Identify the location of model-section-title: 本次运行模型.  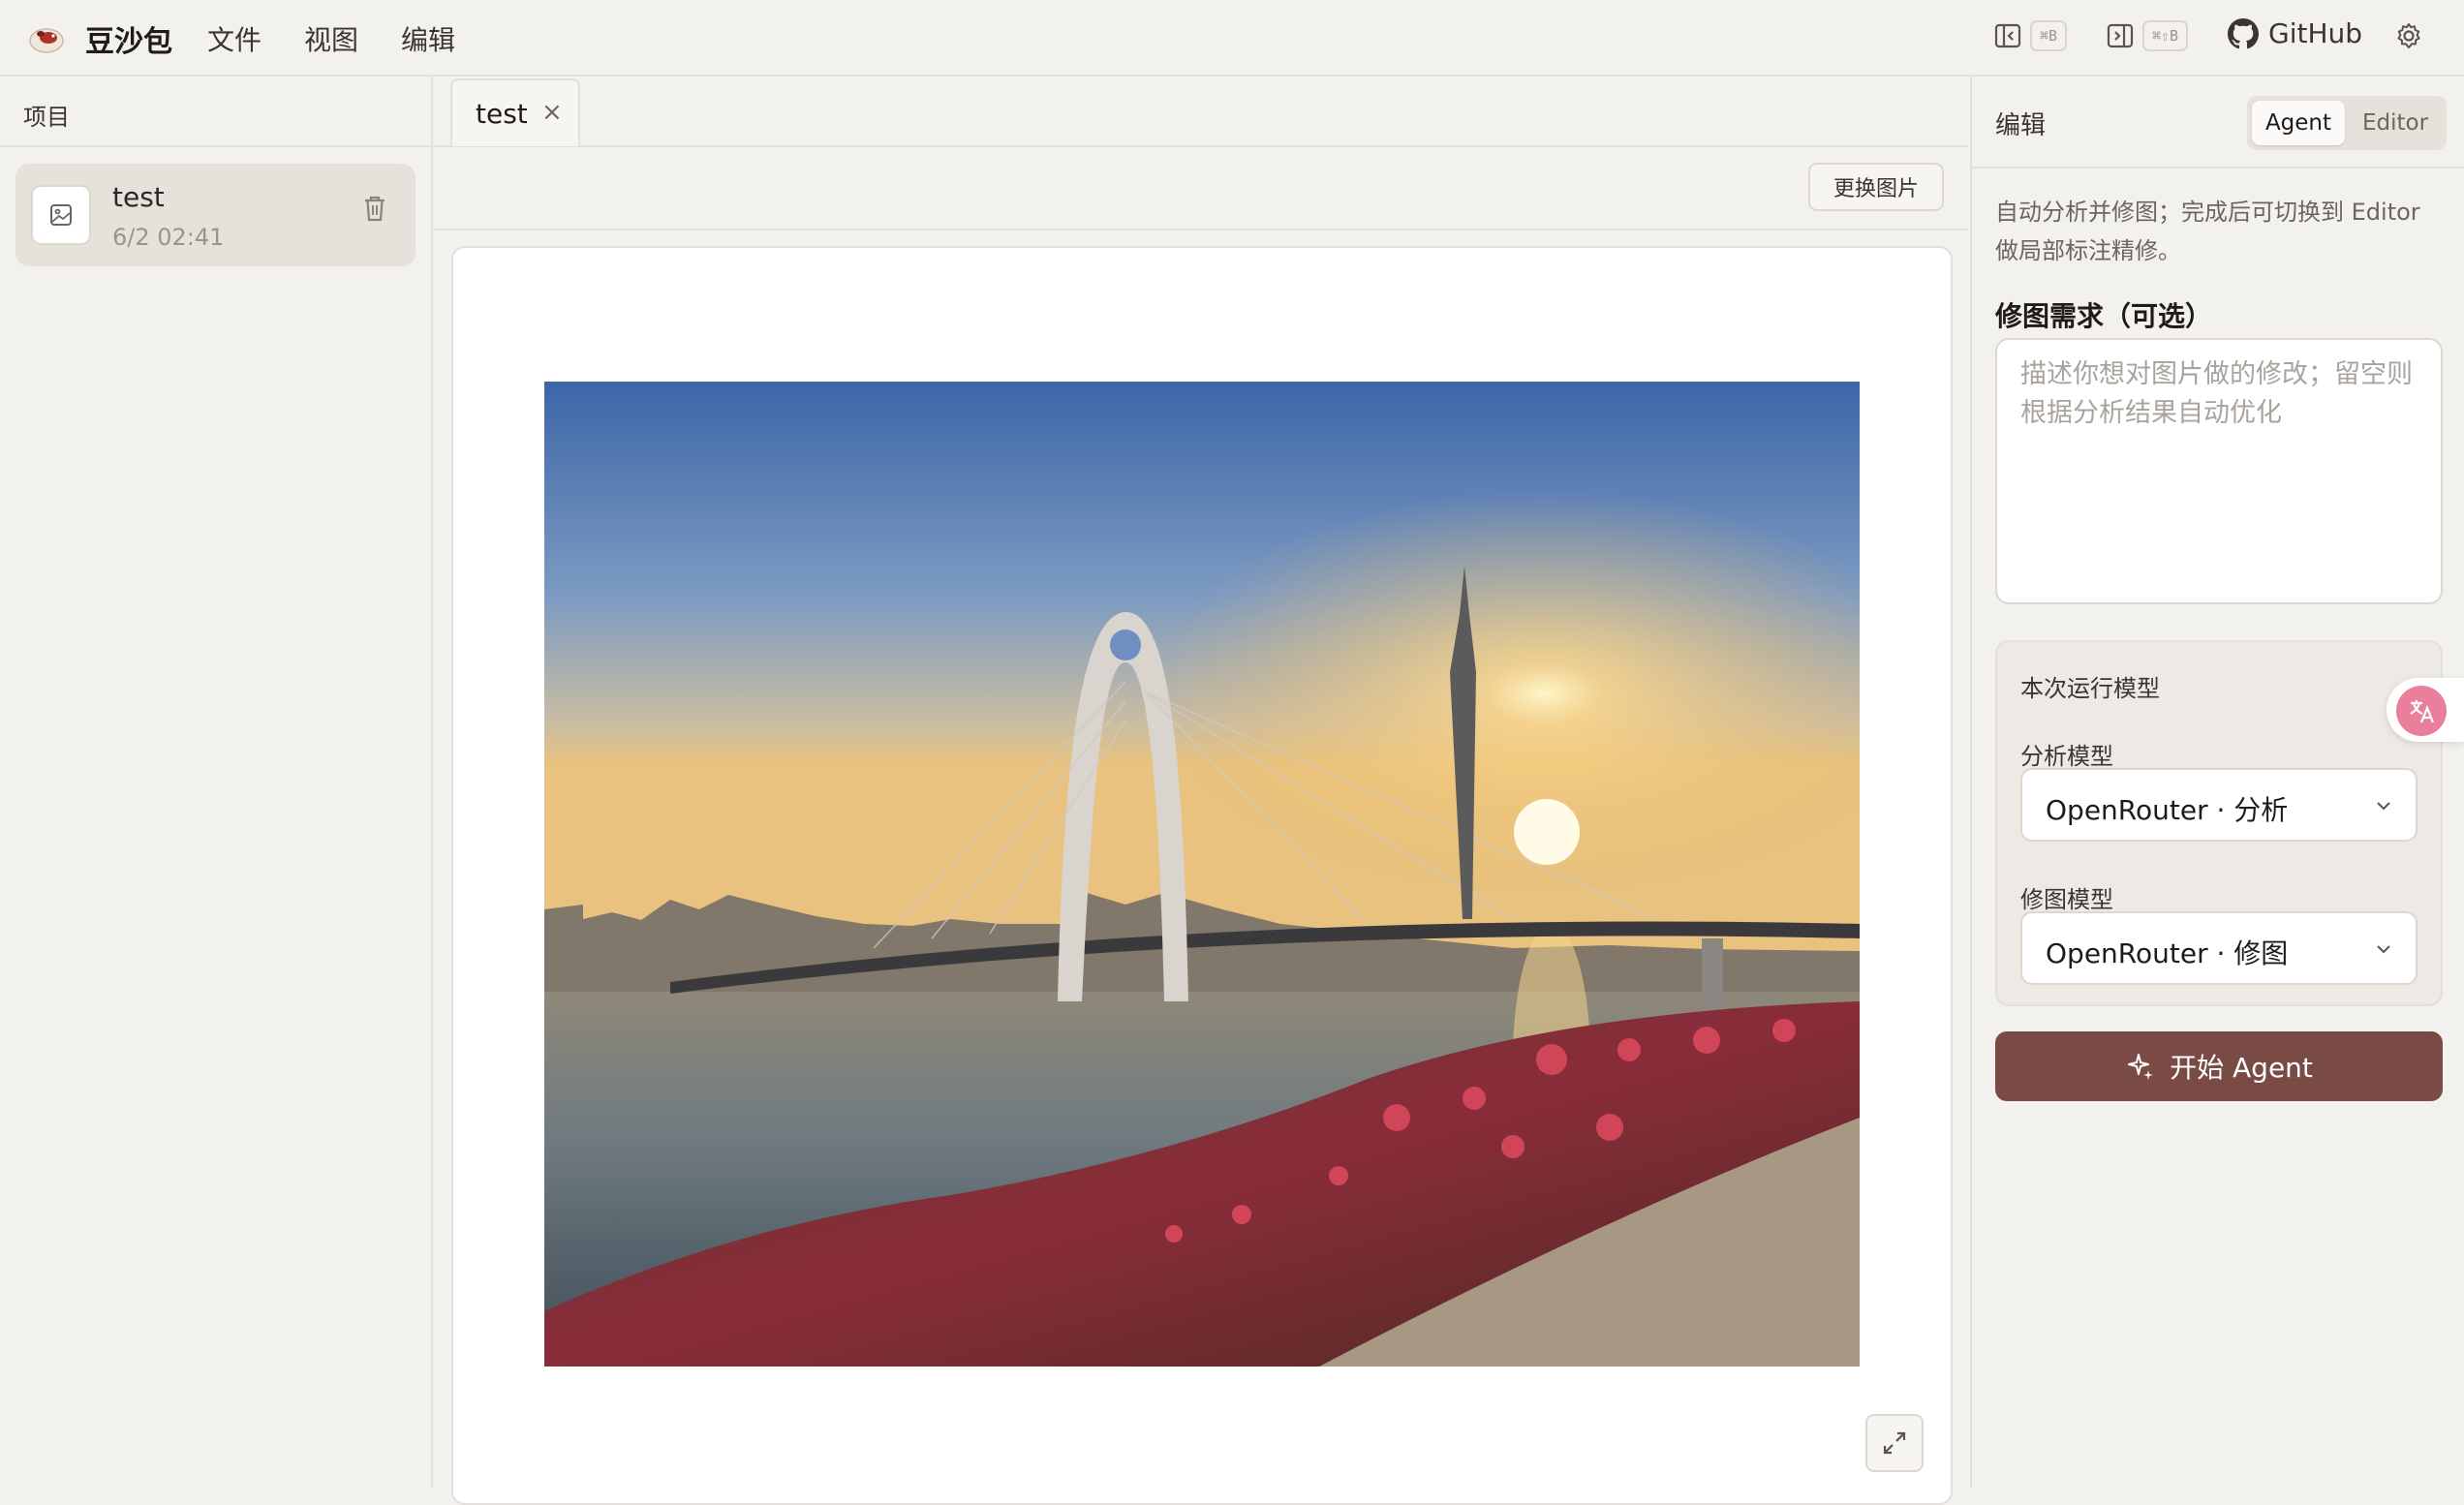
(2090, 688).